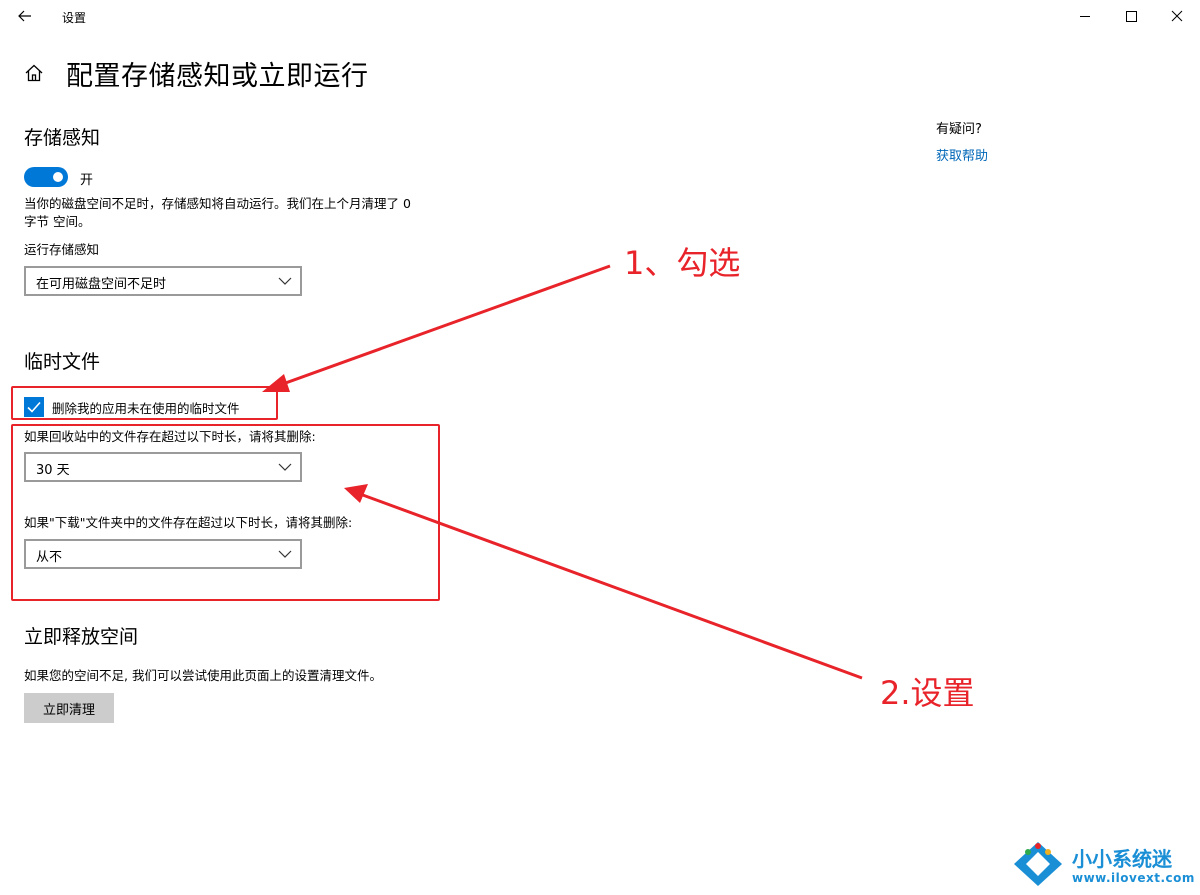 This screenshot has height=895, width=1200. What do you see at coordinates (1038, 864) in the screenshot?
I see `watermark-logo-icon` at bounding box center [1038, 864].